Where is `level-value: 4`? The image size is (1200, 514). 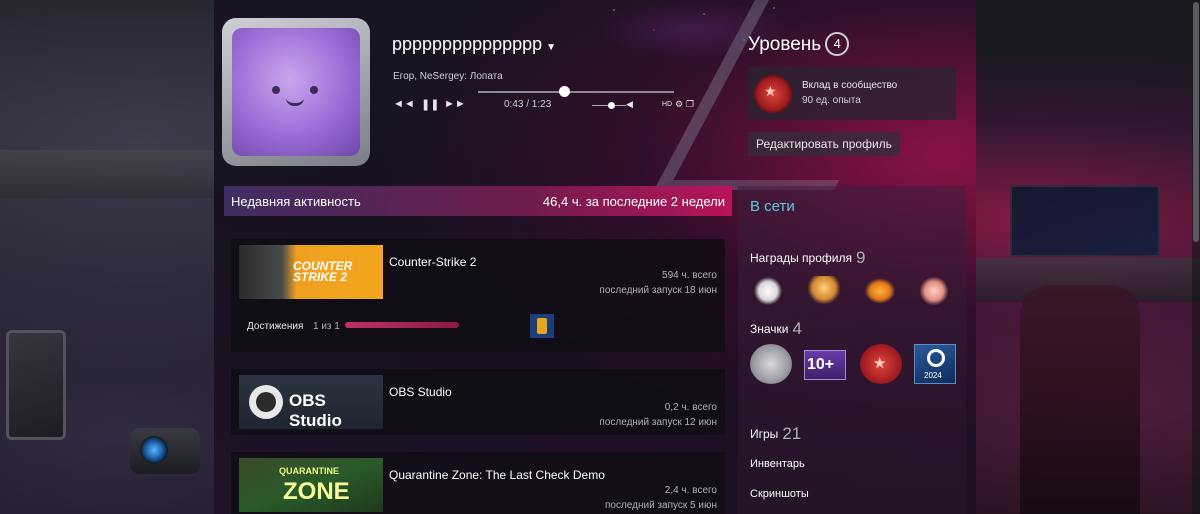
level-value: 4 is located at coordinates (837, 44).